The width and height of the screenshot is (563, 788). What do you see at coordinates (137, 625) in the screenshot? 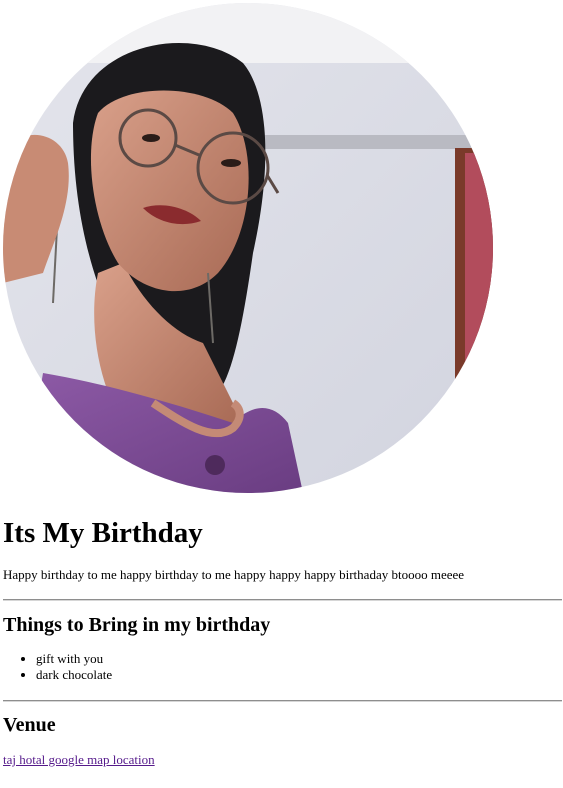
I see `bring-section-title: Things to Bring in my birthday` at bounding box center [137, 625].